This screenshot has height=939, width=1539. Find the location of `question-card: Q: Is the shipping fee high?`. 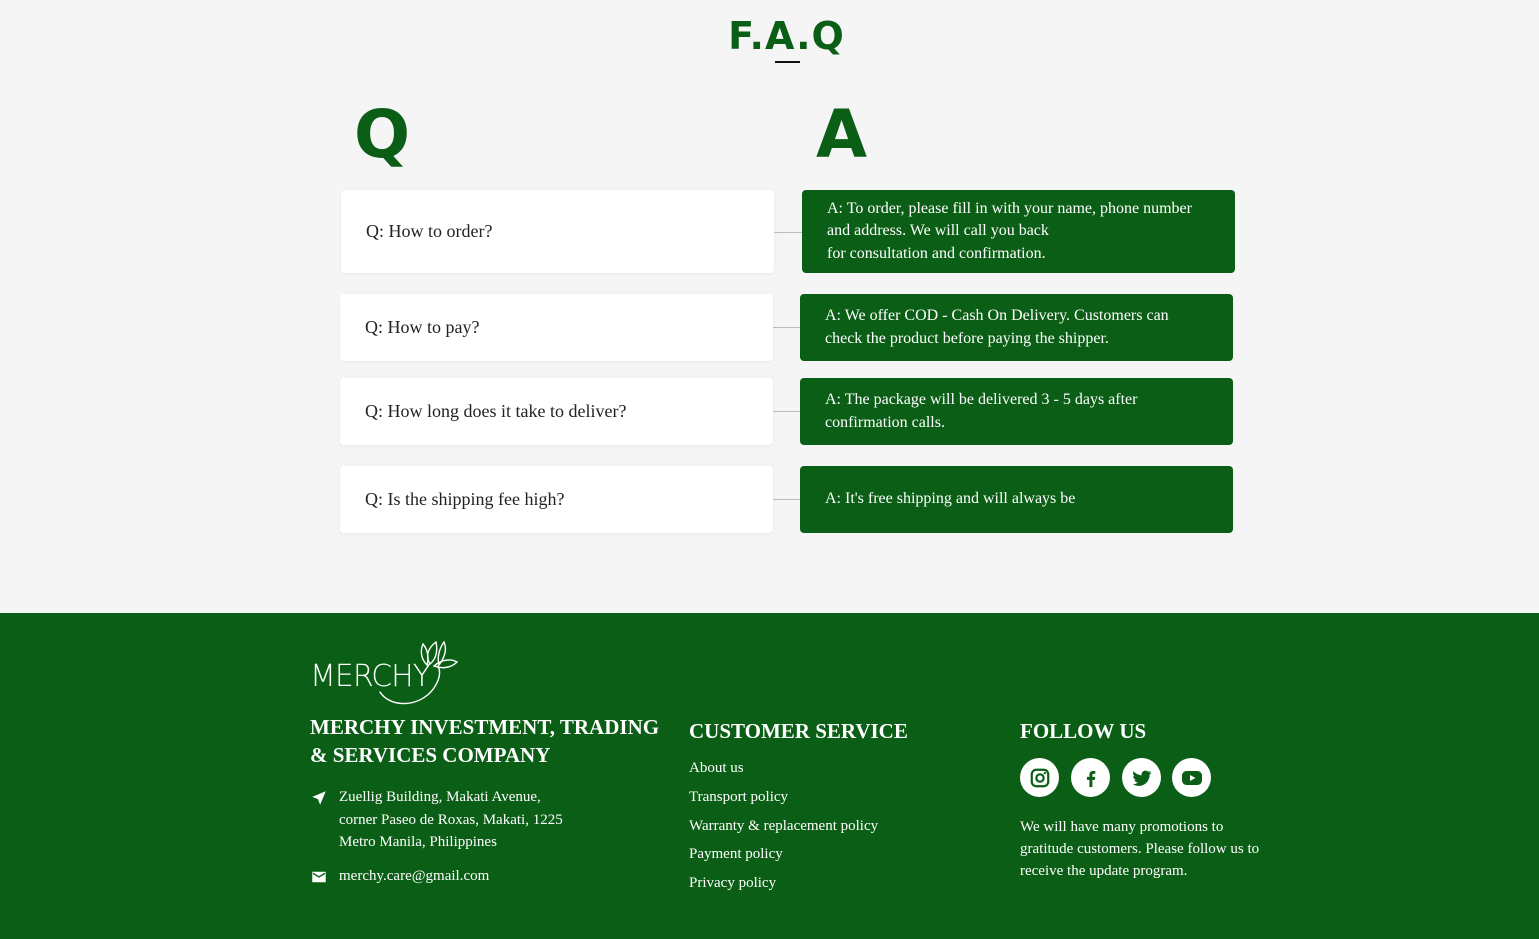

question-card: Q: Is the shipping fee high? is located at coordinates (556, 499).